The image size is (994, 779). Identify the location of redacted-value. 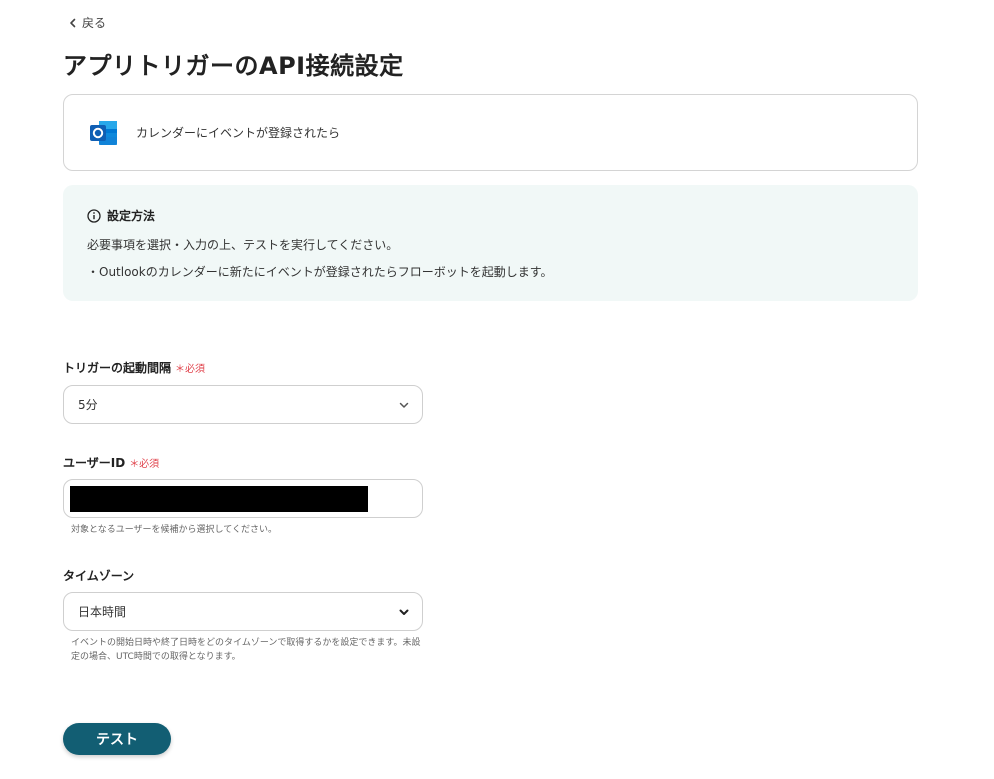
(219, 499).